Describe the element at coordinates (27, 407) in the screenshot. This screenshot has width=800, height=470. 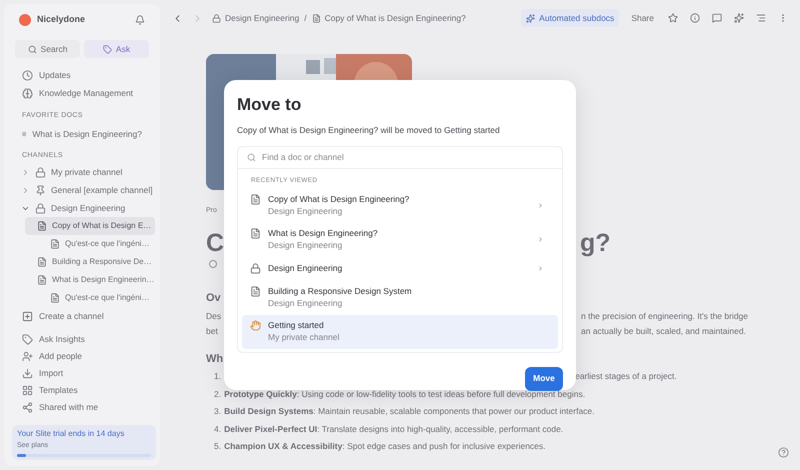
I see `share-icon` at that location.